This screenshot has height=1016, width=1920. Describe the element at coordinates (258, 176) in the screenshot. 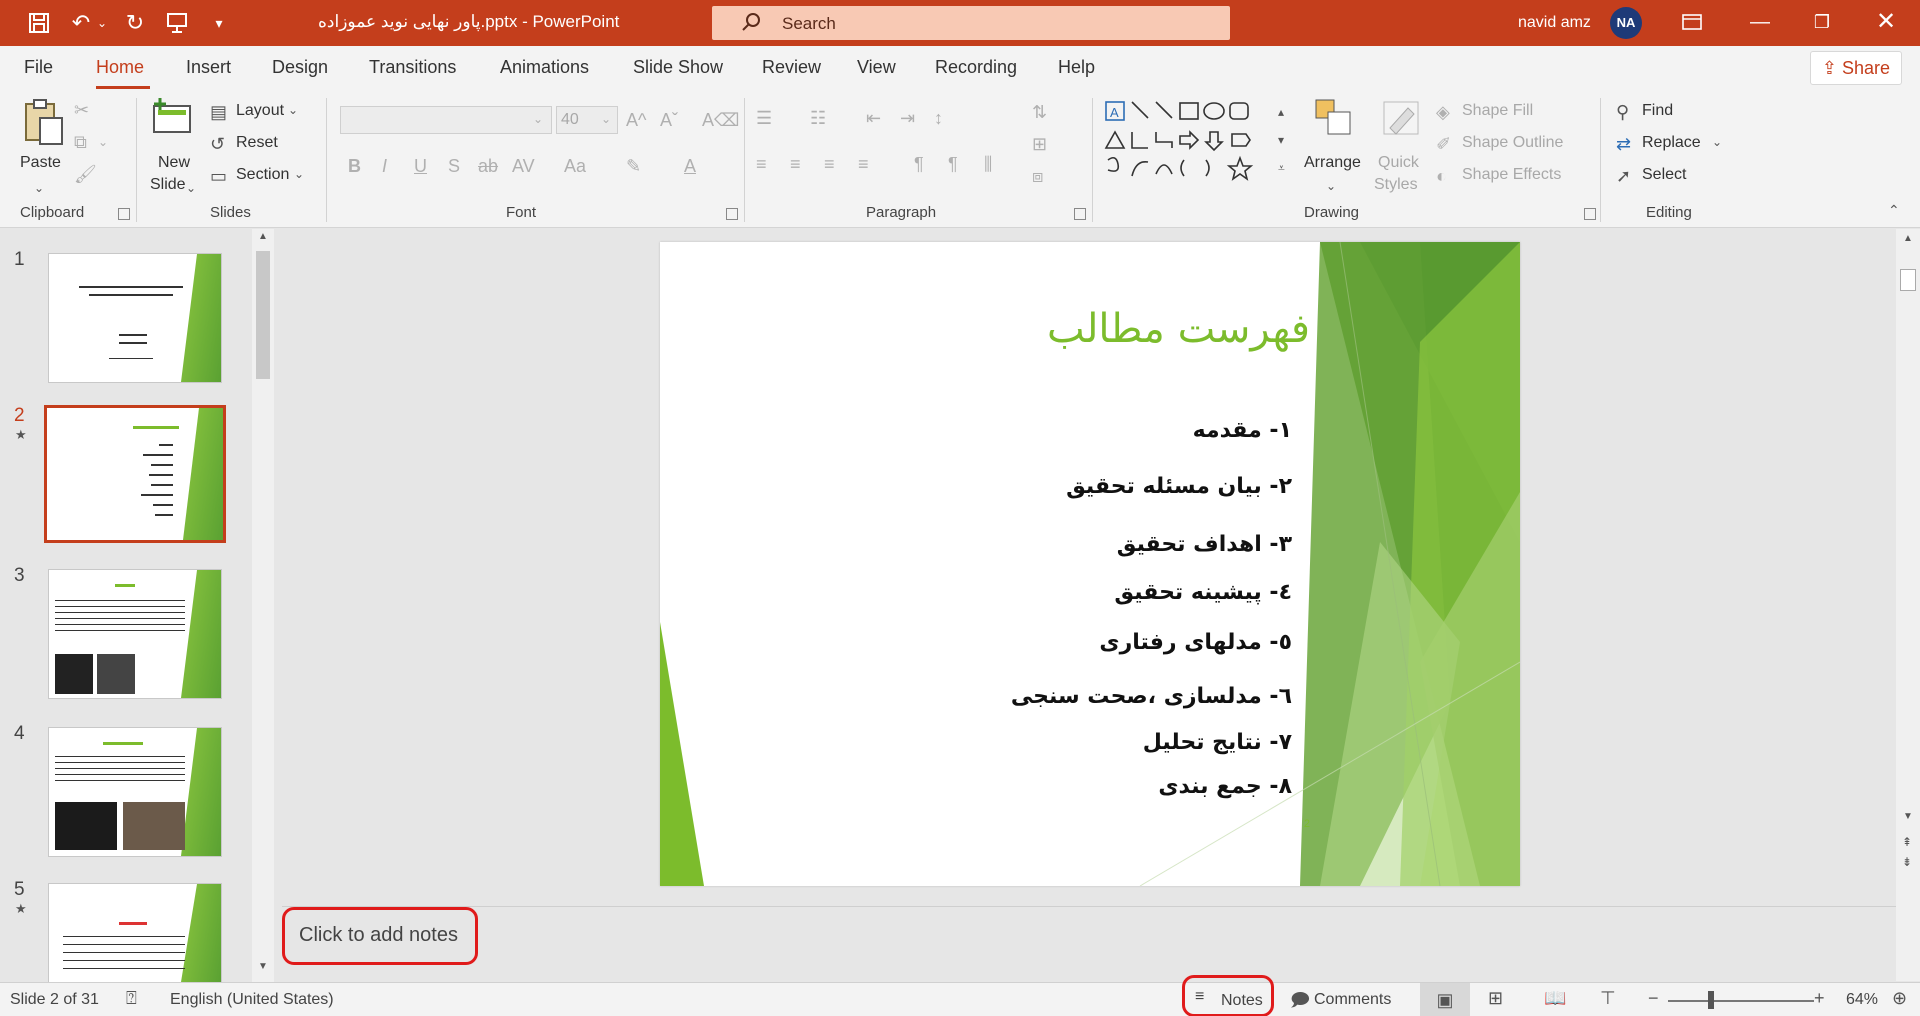

I see `section-button: ▭ Section ⌄` at that location.